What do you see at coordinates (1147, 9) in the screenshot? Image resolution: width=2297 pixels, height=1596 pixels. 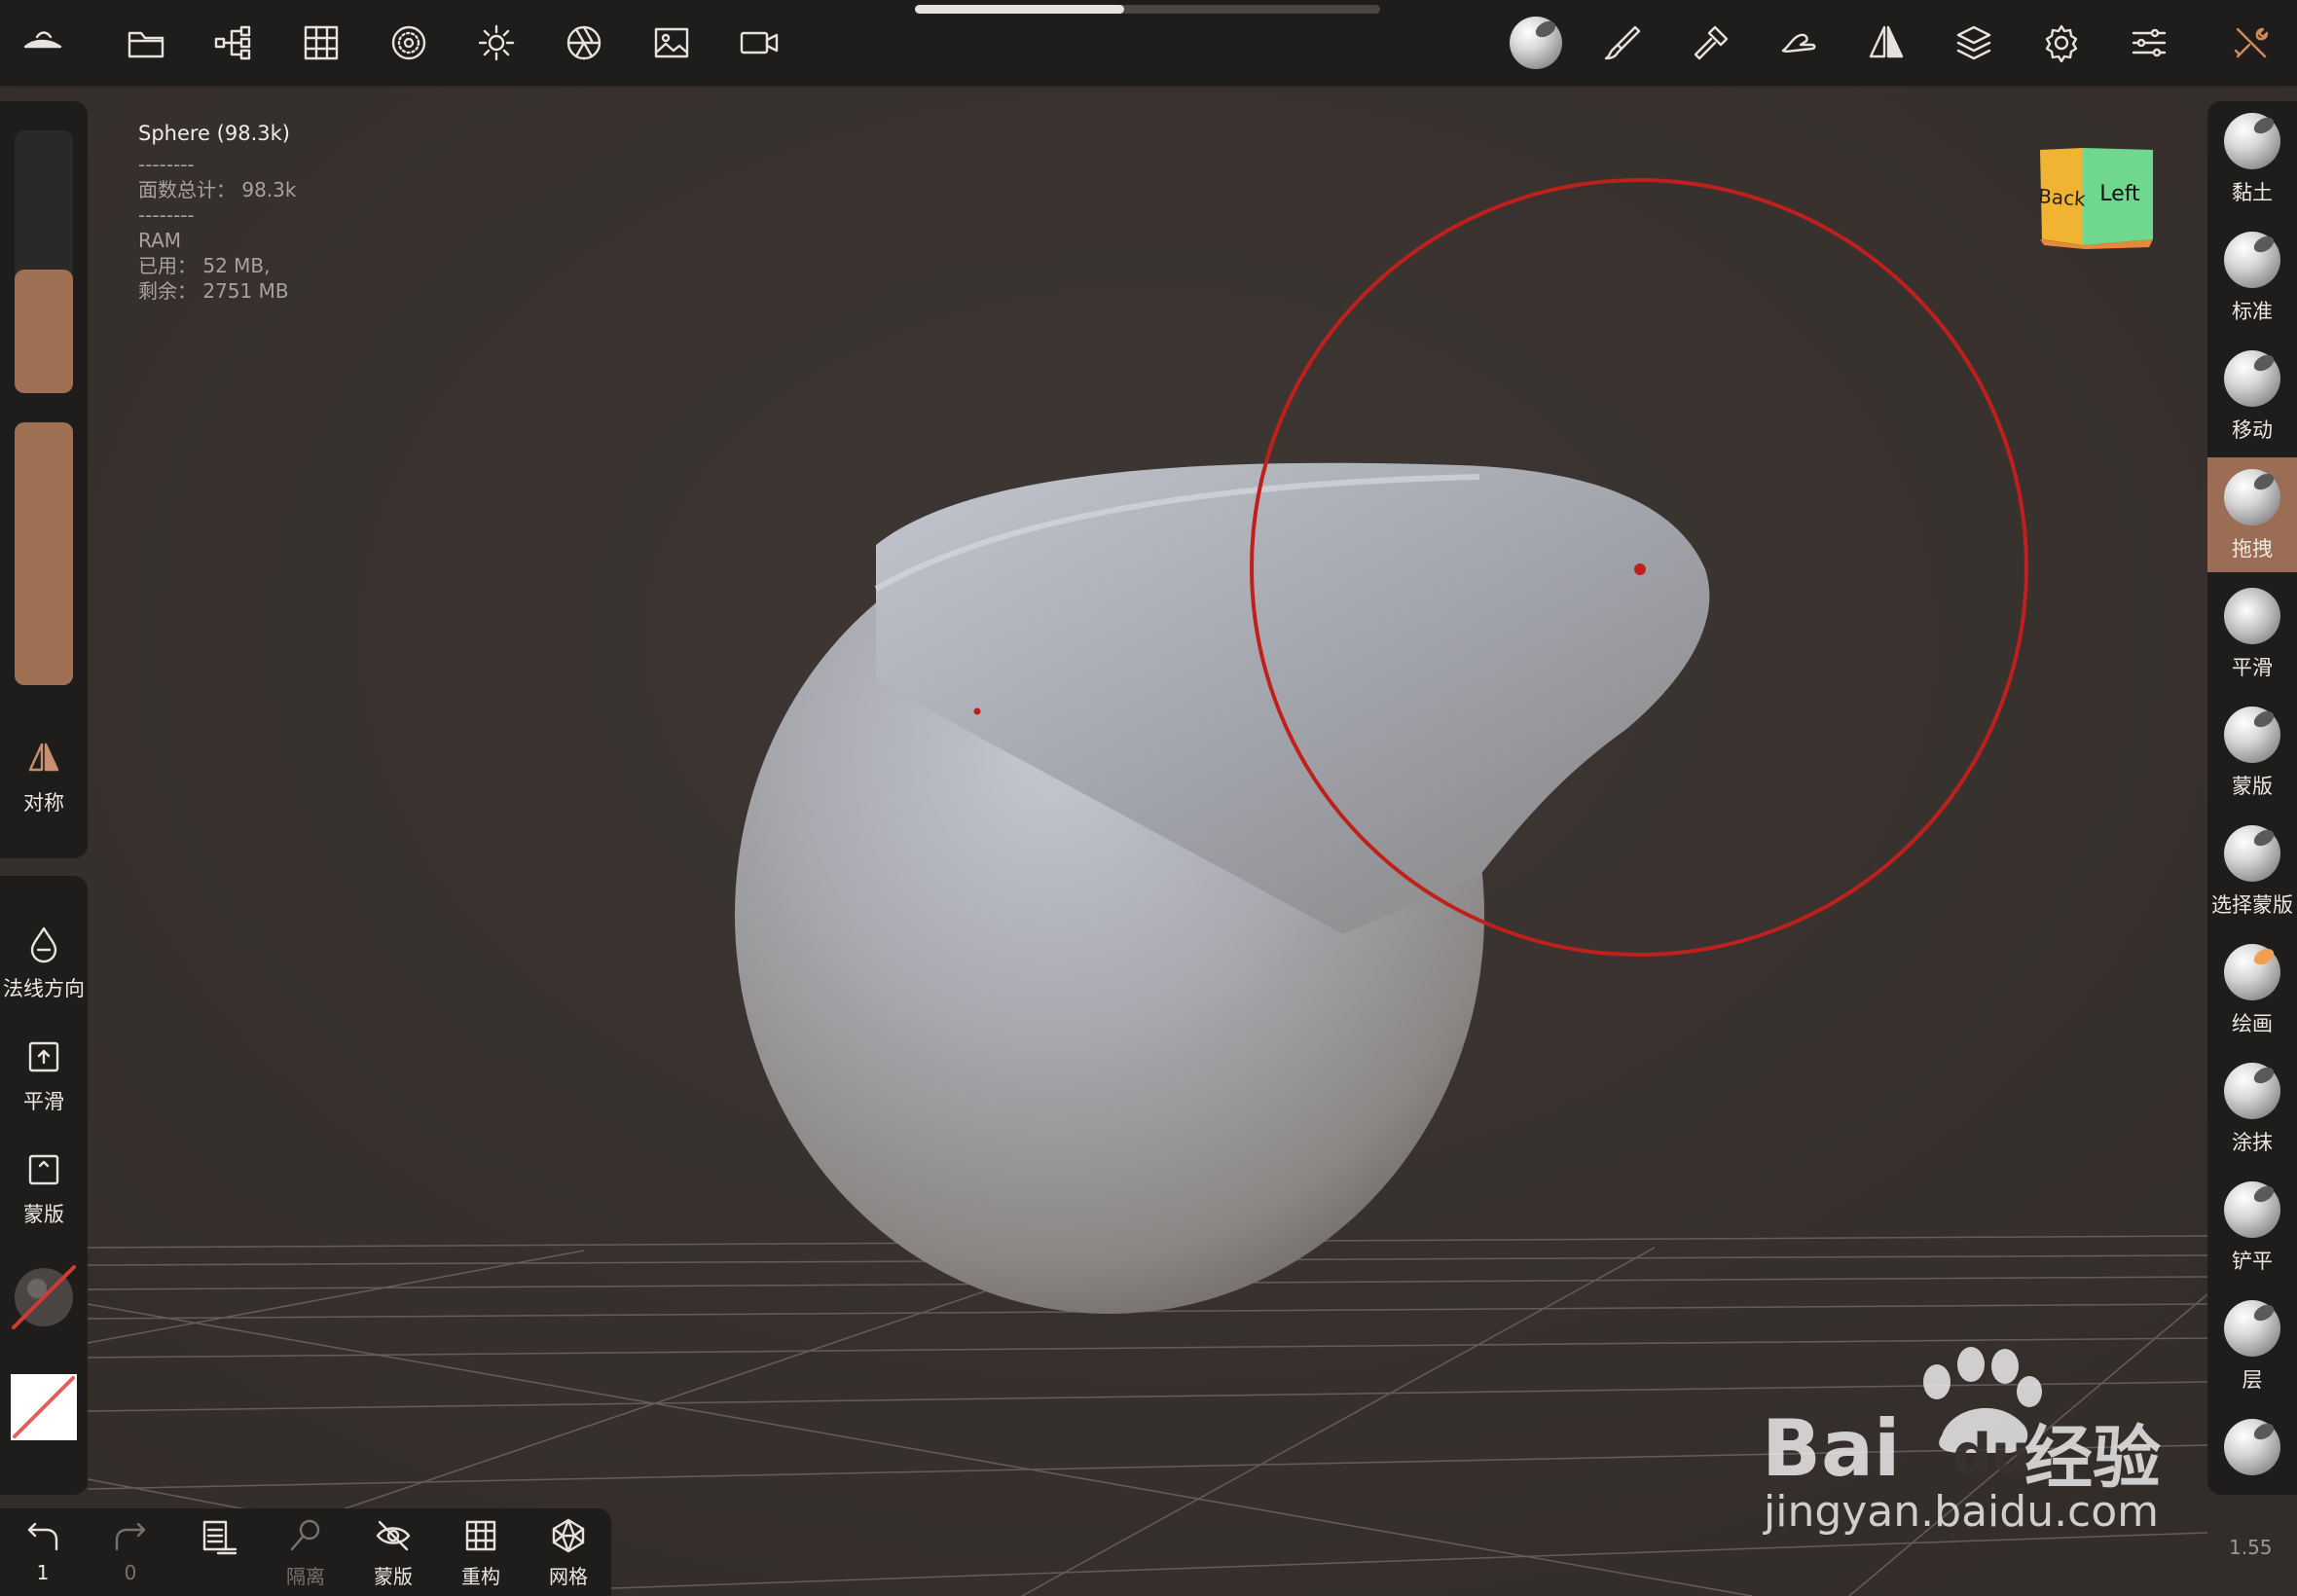 I see `progress-indicator` at bounding box center [1147, 9].